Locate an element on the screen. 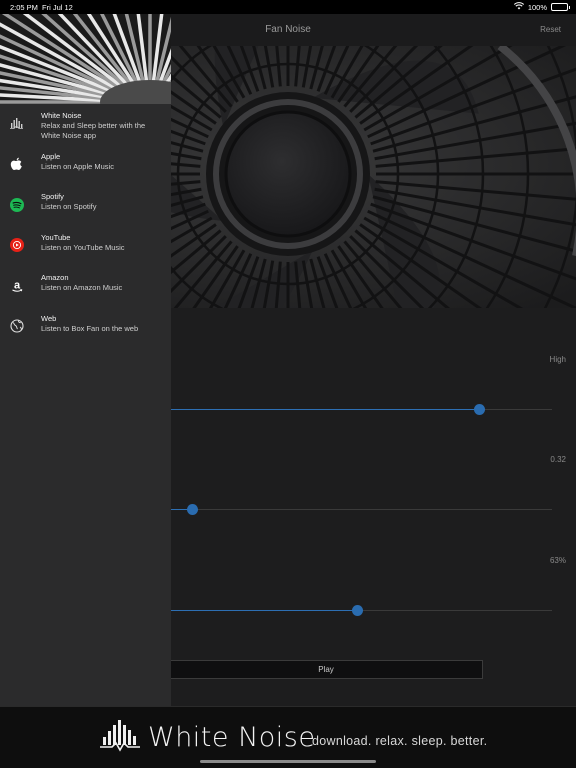 The height and width of the screenshot is (768, 576). drawer-item-apple: Apple Listen on Apple Music is located at coordinates (85, 171).